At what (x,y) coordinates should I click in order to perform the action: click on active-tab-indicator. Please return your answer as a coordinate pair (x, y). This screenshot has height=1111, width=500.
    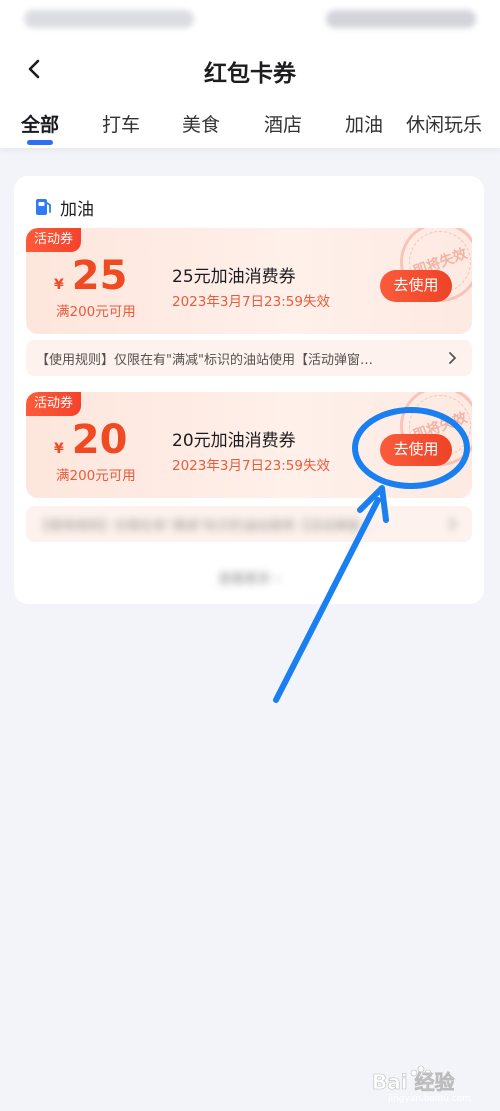
    Looking at the image, I should click on (40, 142).